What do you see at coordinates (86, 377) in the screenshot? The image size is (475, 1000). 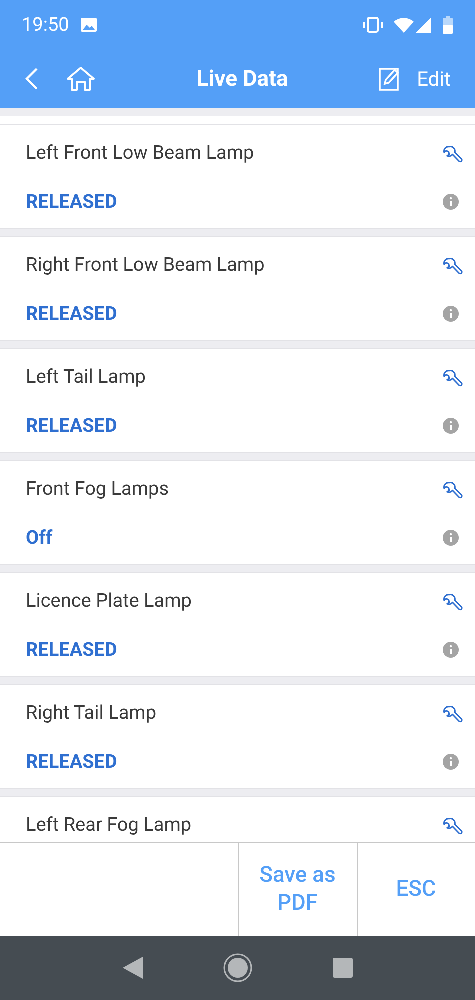 I see `item-name: Left Tail Lamp` at bounding box center [86, 377].